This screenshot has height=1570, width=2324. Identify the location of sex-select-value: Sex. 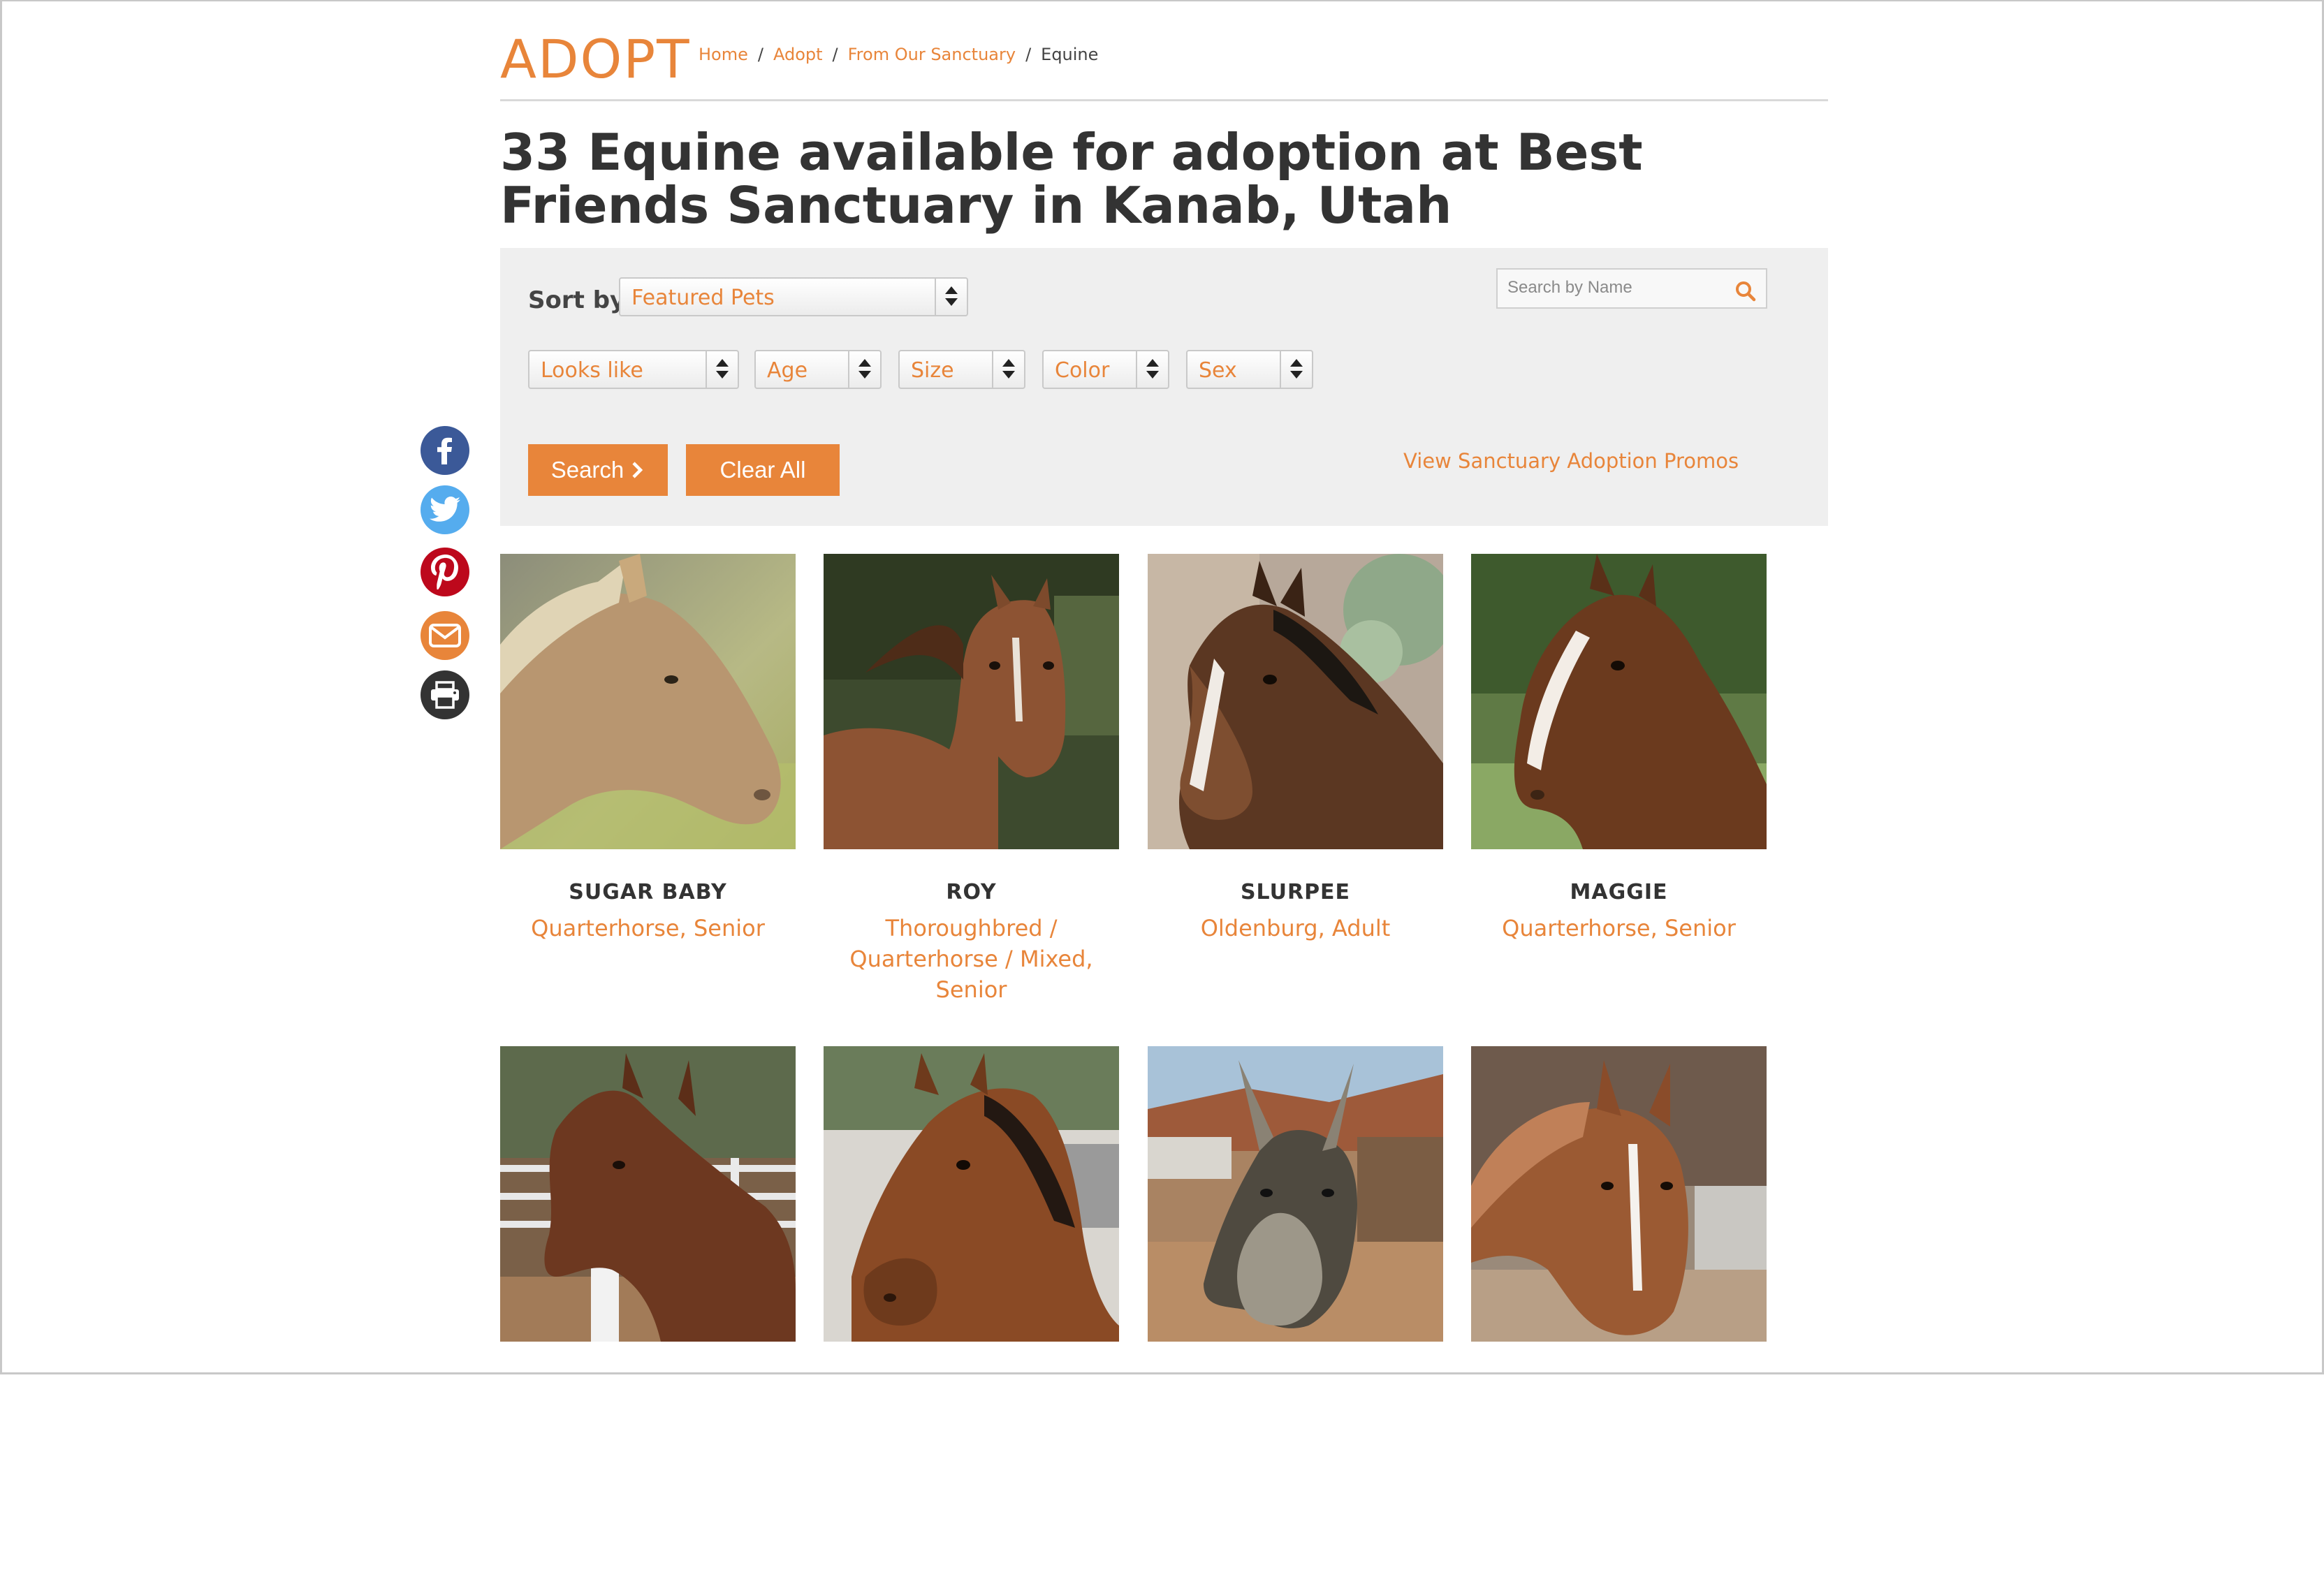
(1218, 370).